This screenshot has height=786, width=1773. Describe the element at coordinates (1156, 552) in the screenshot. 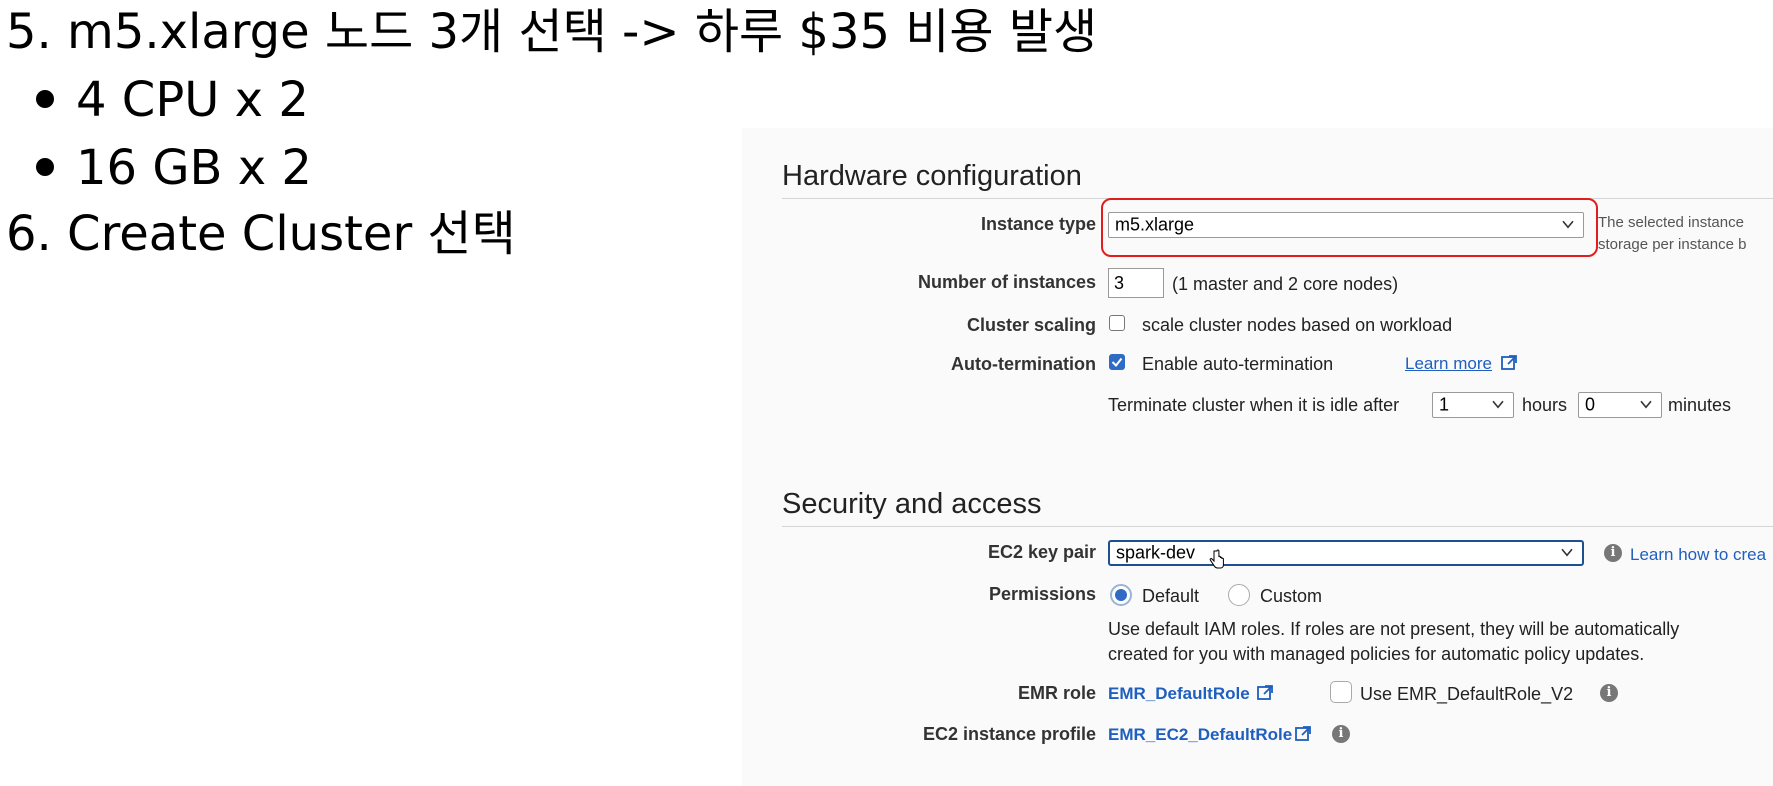

I see `keypair-value: spark-dev` at that location.